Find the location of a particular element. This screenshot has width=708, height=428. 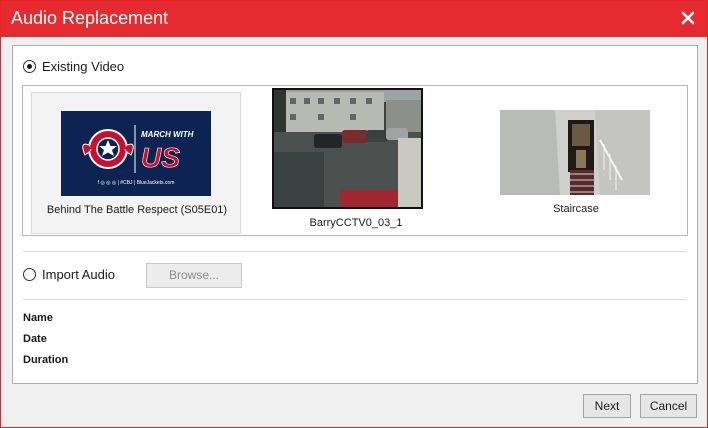

video-label: BarryCCTV0_03_1 is located at coordinates (356, 223).